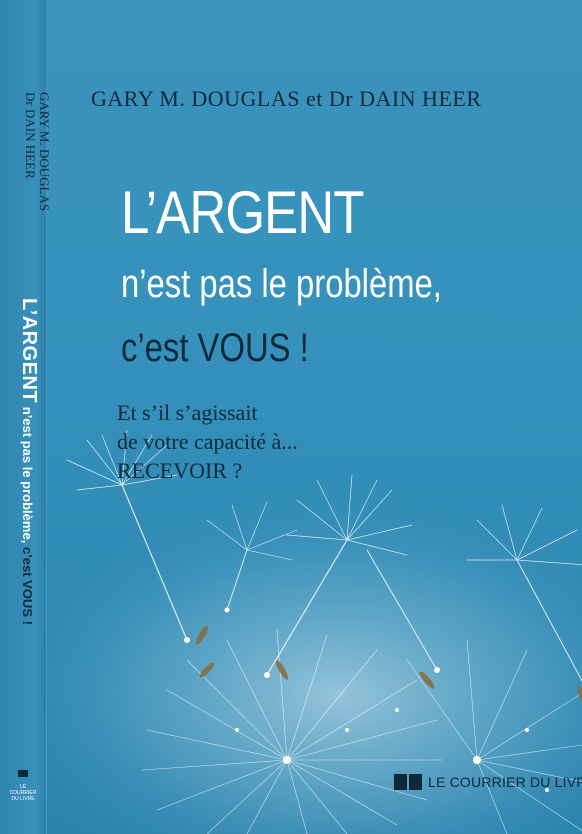  I want to click on spine-publisher-line-2: DU LIVRE, so click(23, 799).